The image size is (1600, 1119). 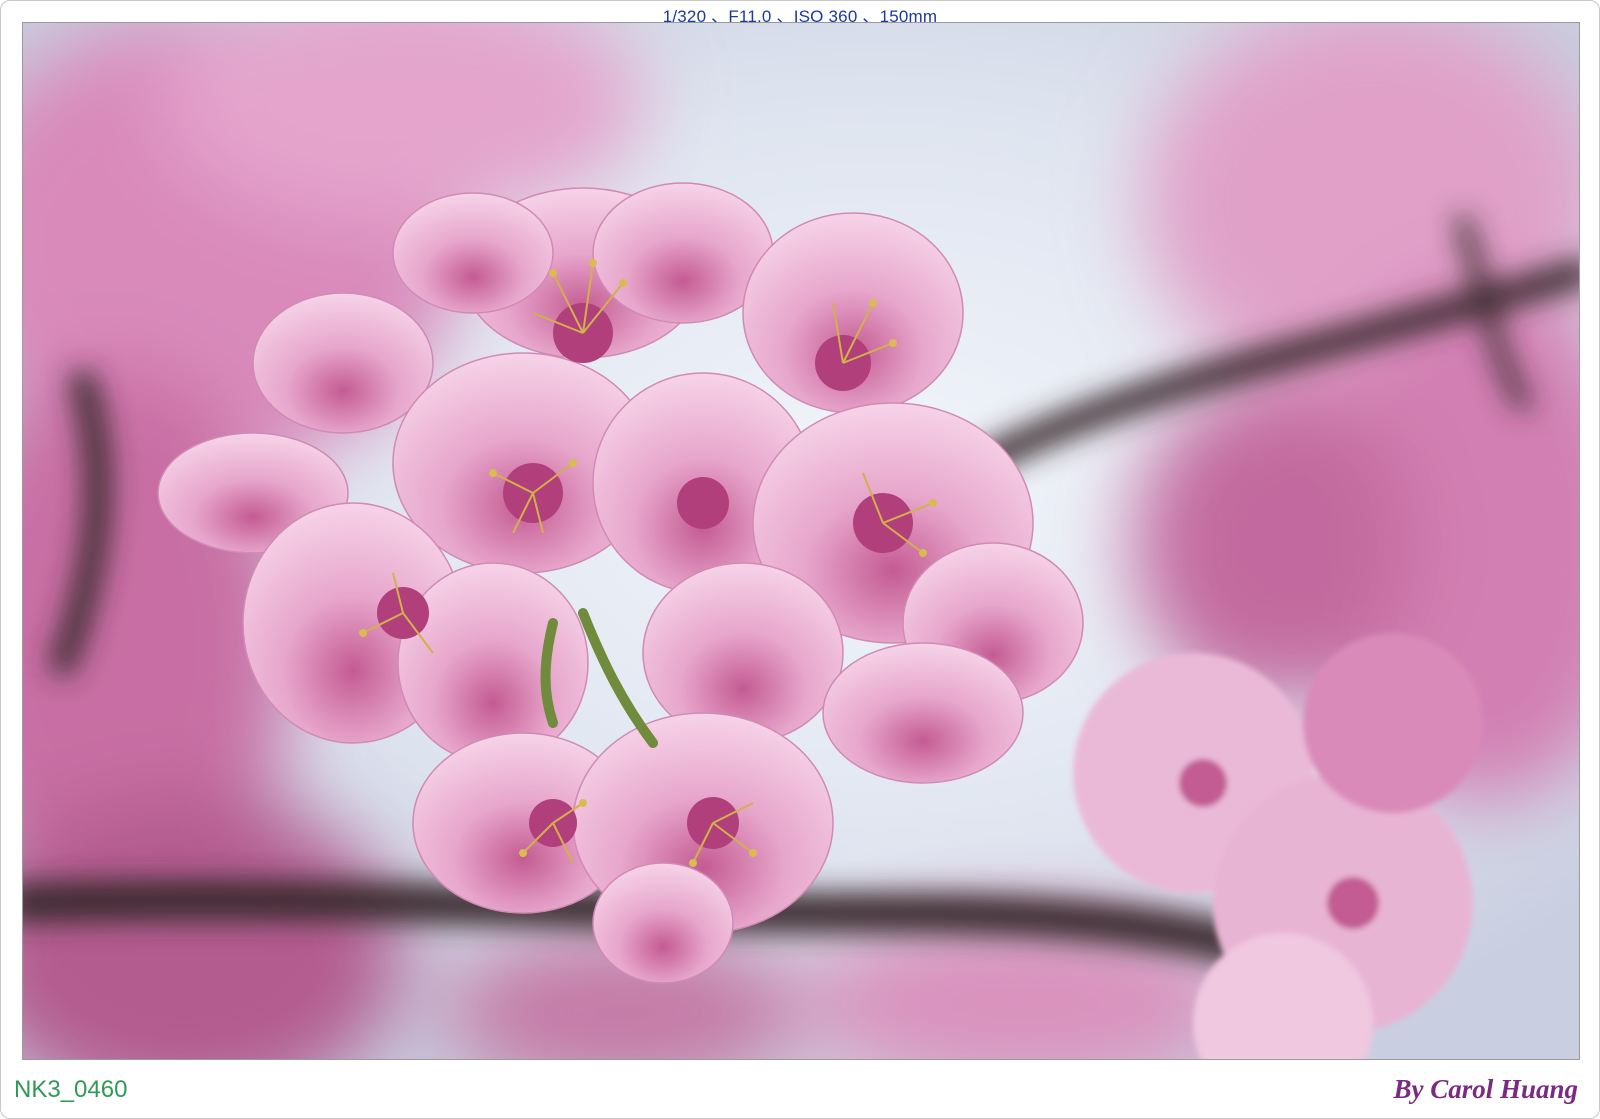 I want to click on filename-label: NK3_0460, so click(x=71, y=1089).